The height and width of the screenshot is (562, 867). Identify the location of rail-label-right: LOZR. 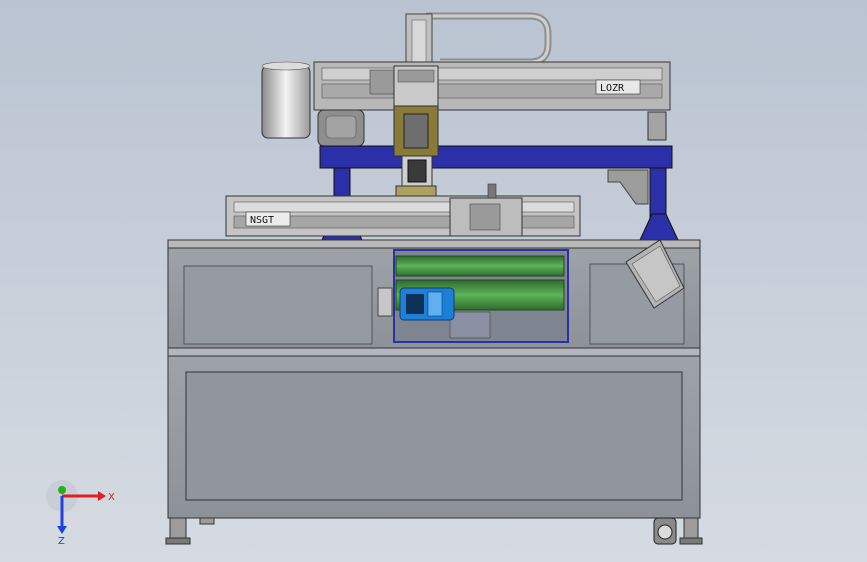
(612, 88).